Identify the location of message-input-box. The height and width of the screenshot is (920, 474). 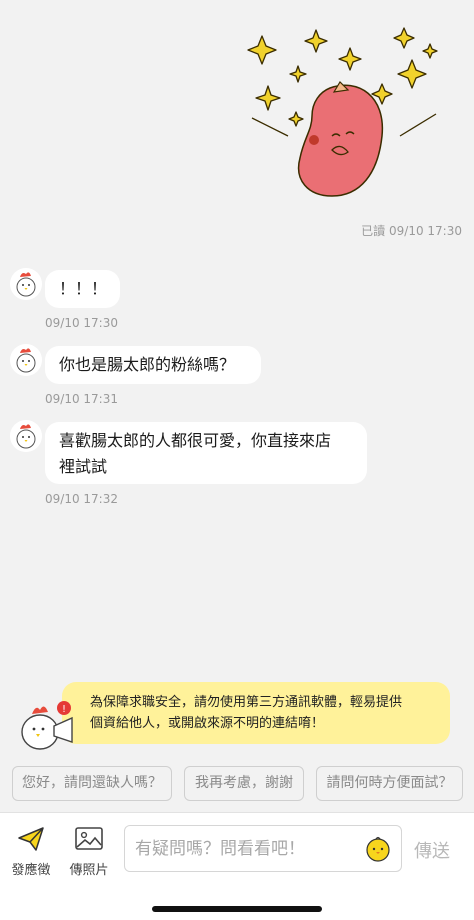
(263, 848).